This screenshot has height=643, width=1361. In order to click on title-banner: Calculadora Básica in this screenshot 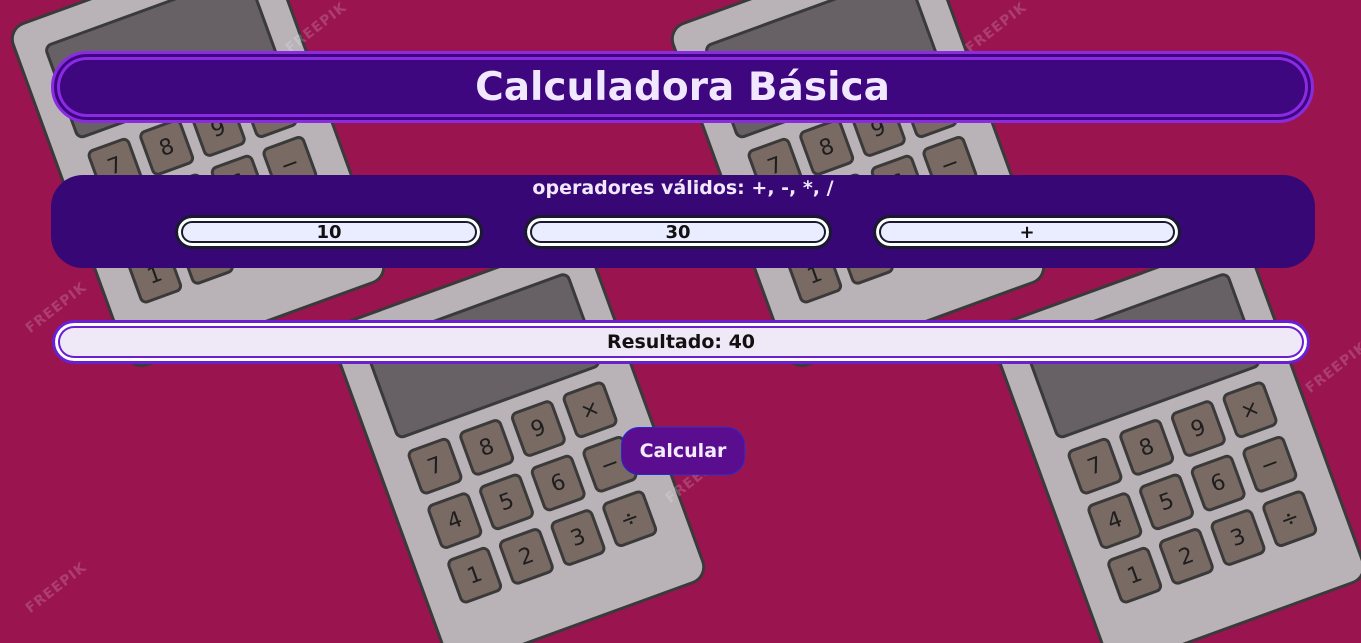, I will do `click(682, 87)`.